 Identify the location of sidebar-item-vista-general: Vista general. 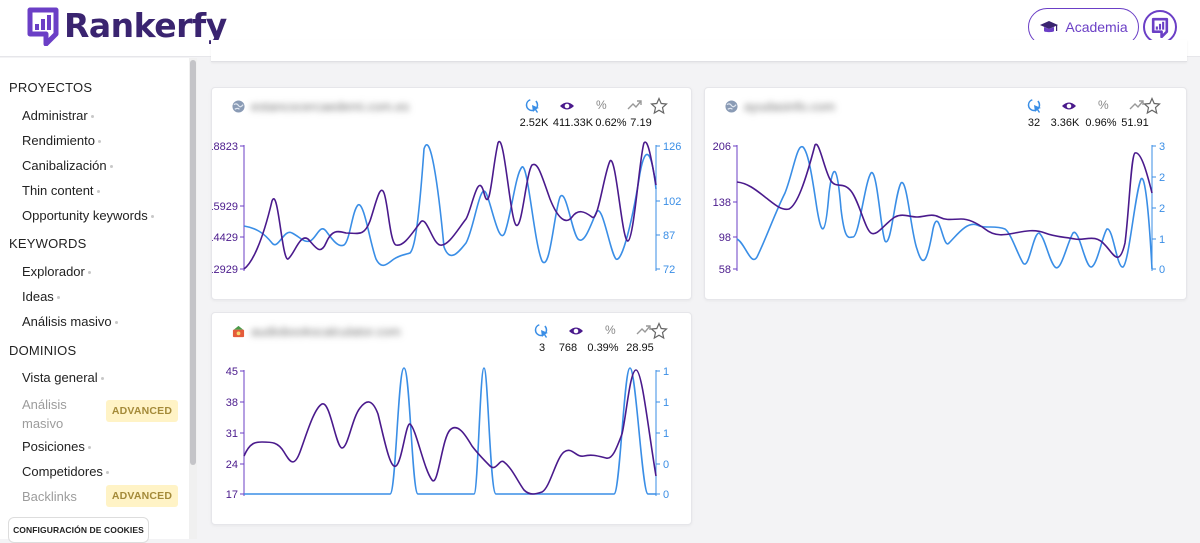
(63, 377).